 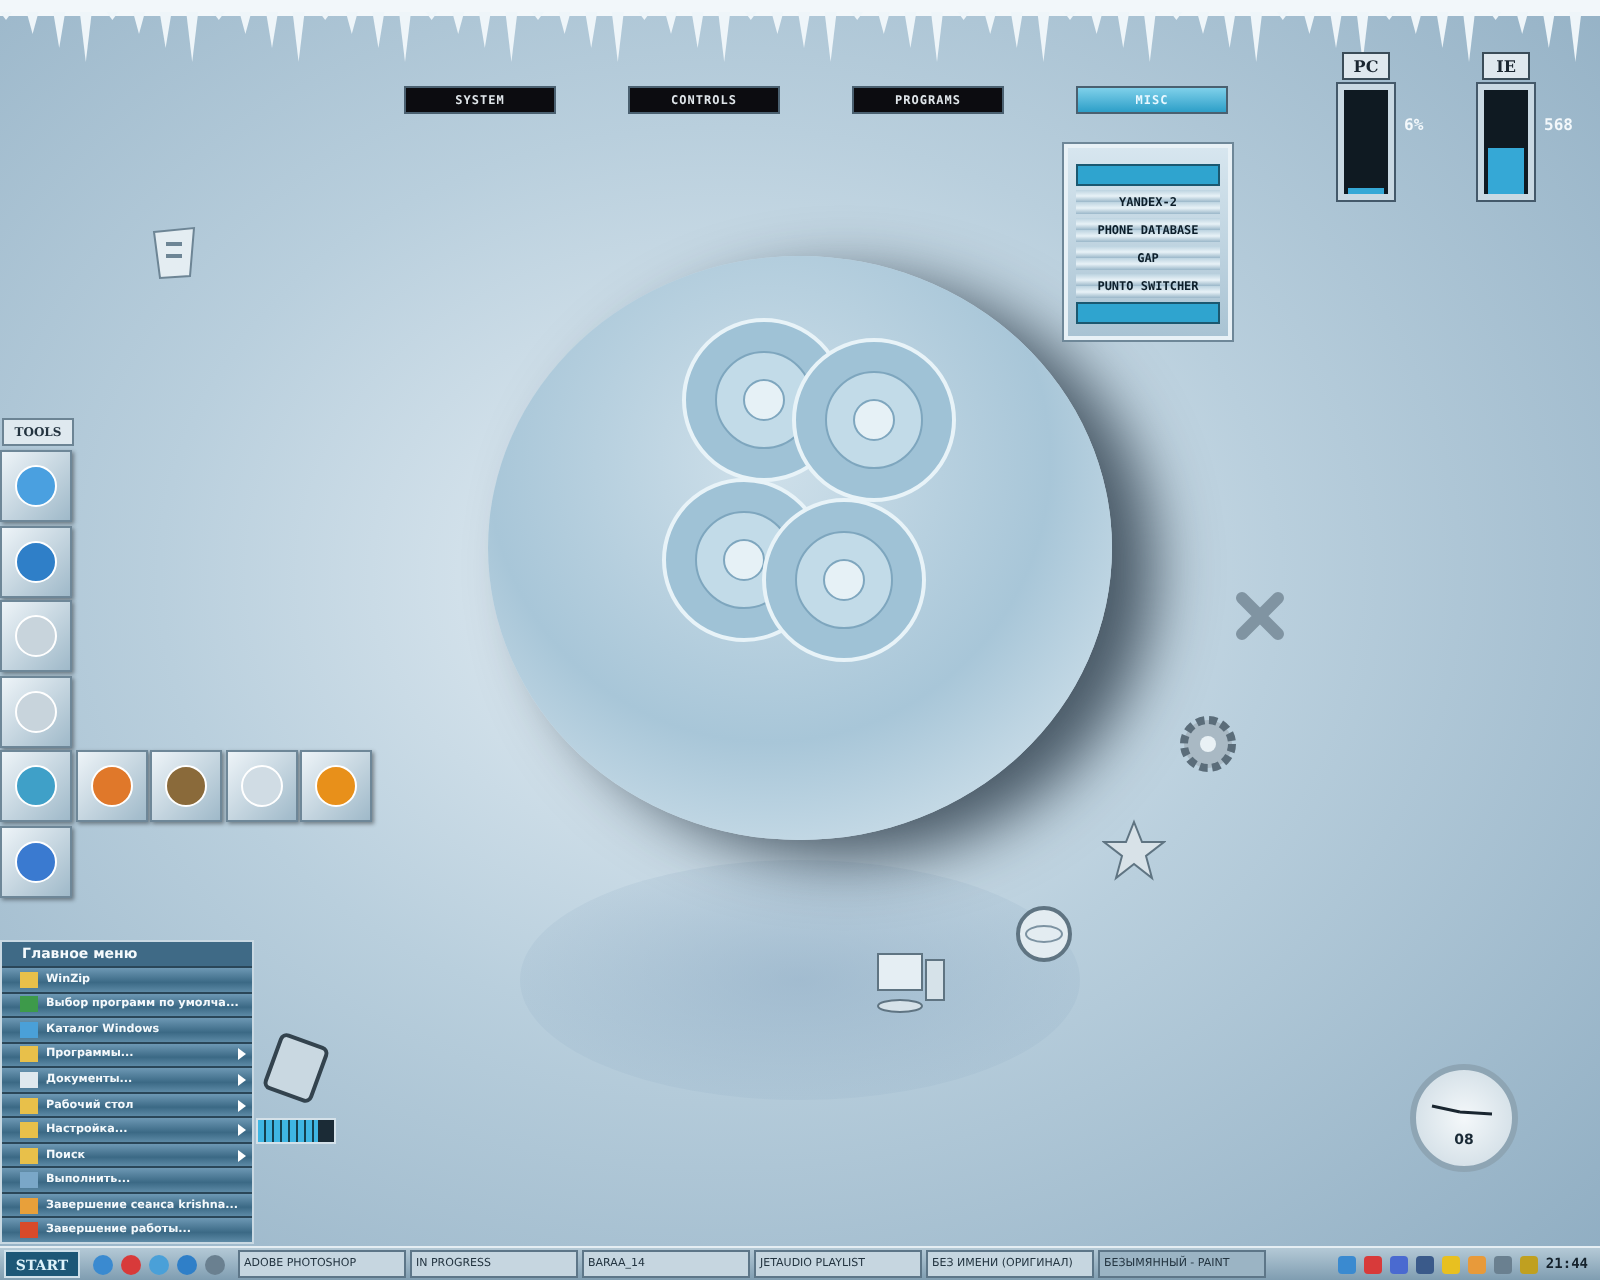 What do you see at coordinates (1208, 744) in the screenshot?
I see `settings-icon` at bounding box center [1208, 744].